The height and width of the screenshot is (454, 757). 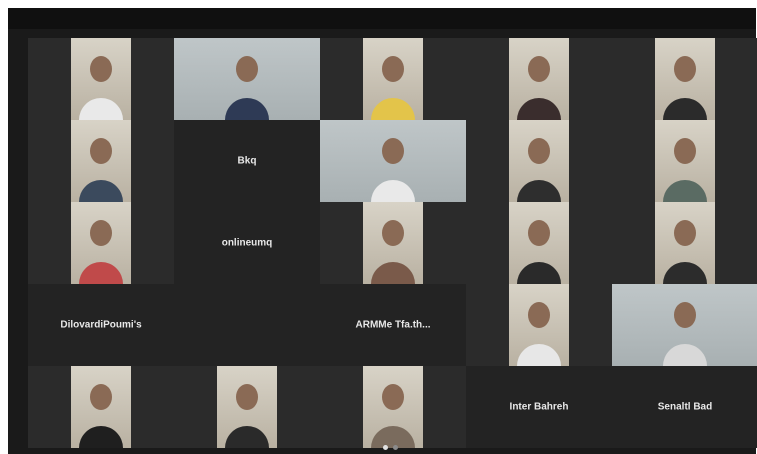 I want to click on active-speaker-tile, so click(x=393, y=161).